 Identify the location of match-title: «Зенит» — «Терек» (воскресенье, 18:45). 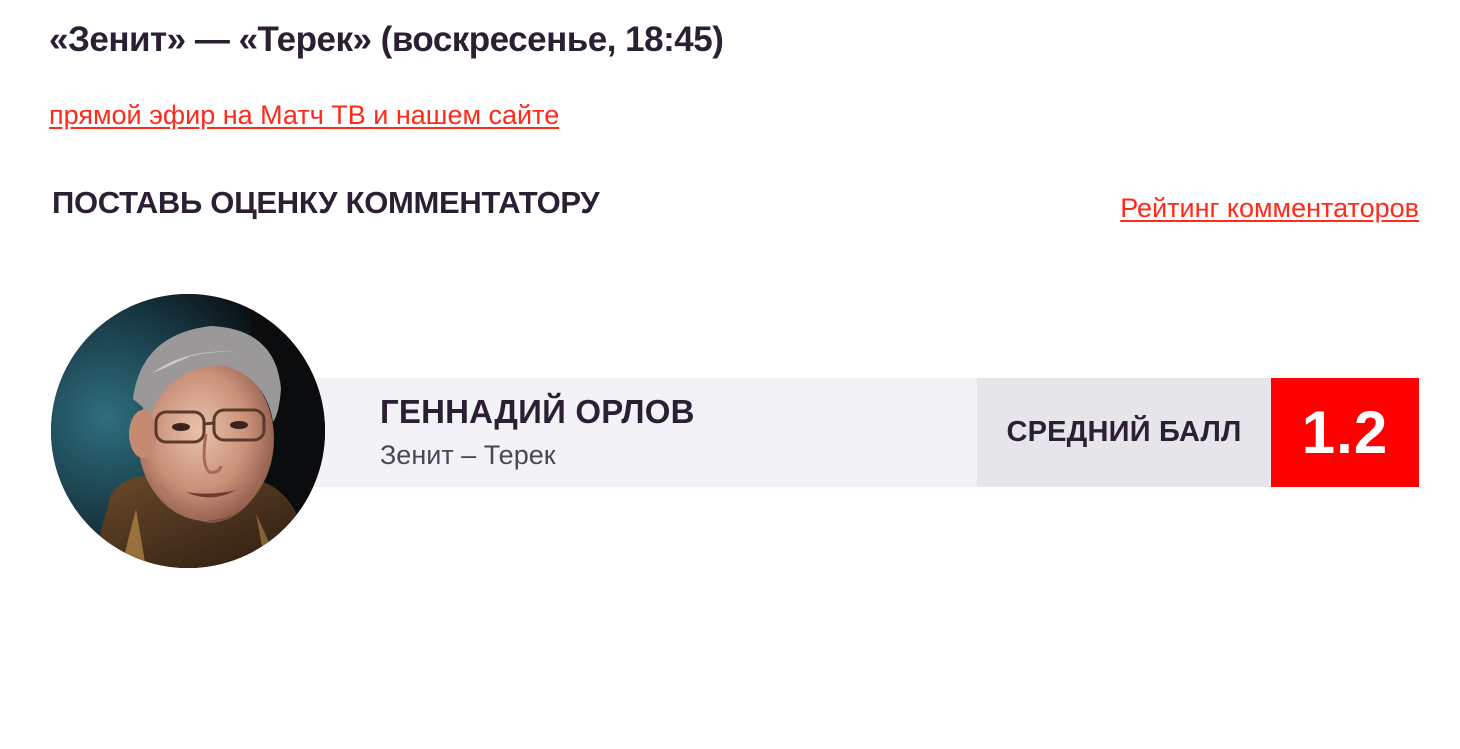
(386, 39).